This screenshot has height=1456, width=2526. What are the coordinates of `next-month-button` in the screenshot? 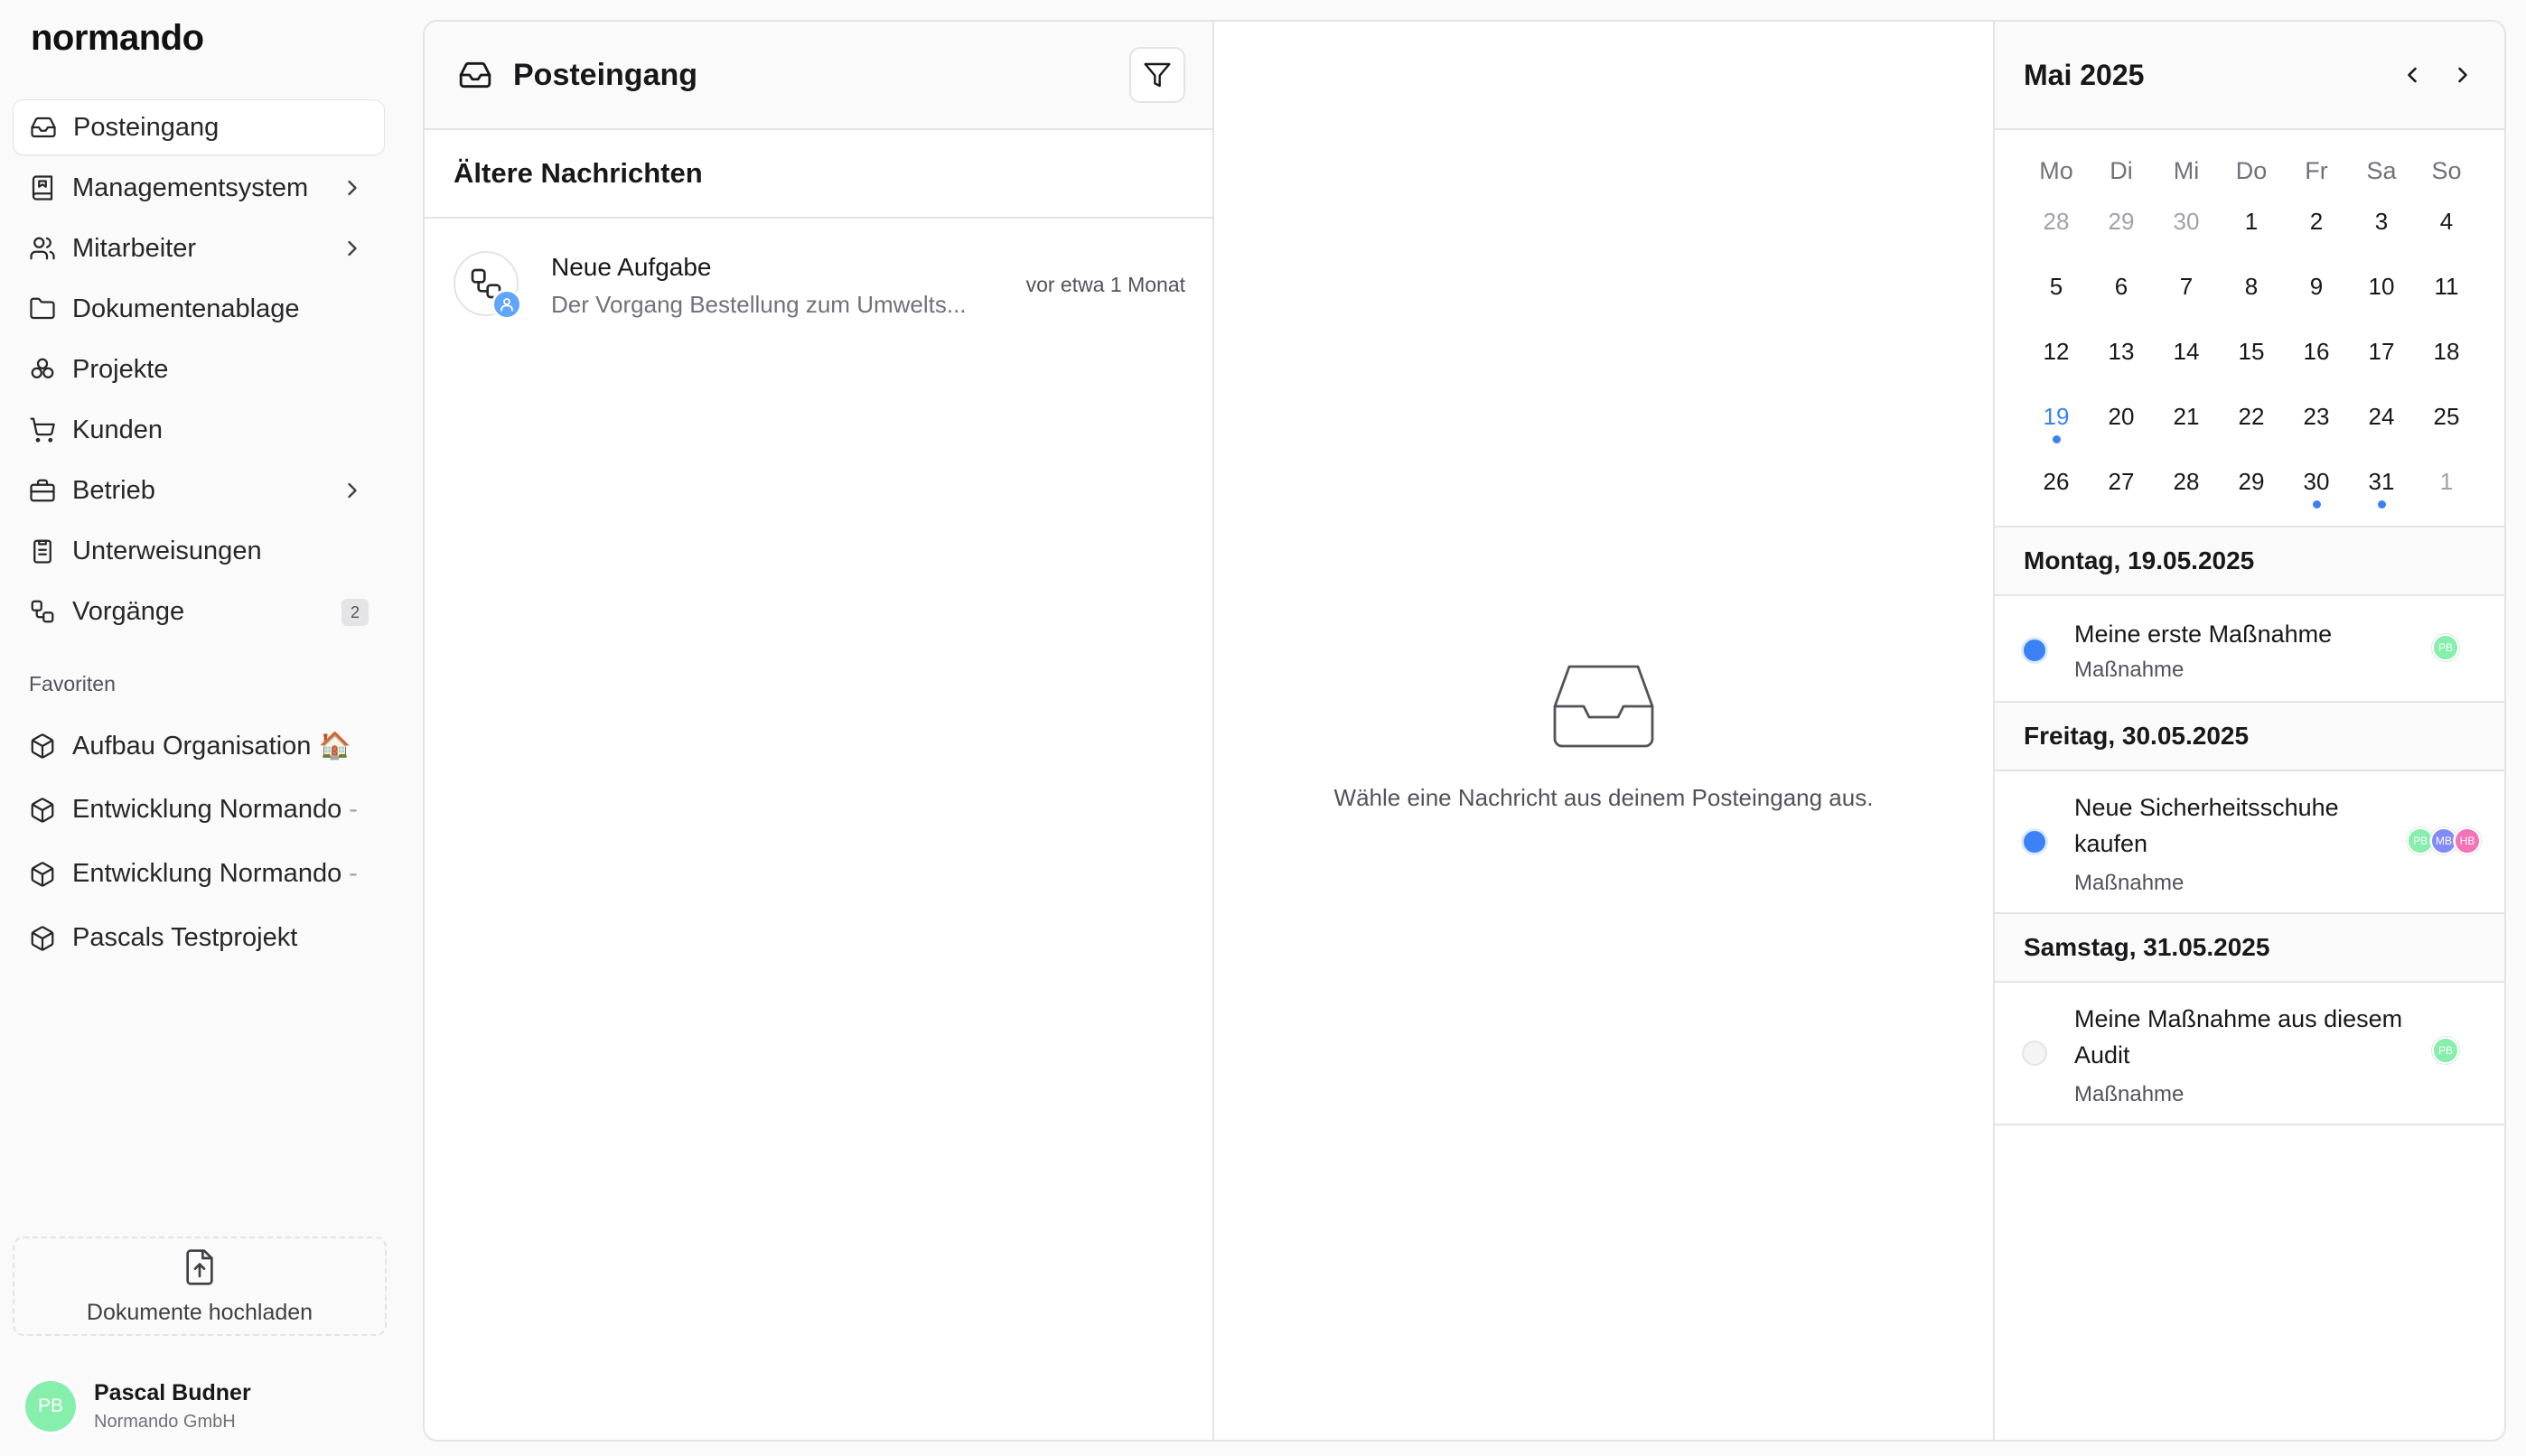 It's located at (2463, 75).